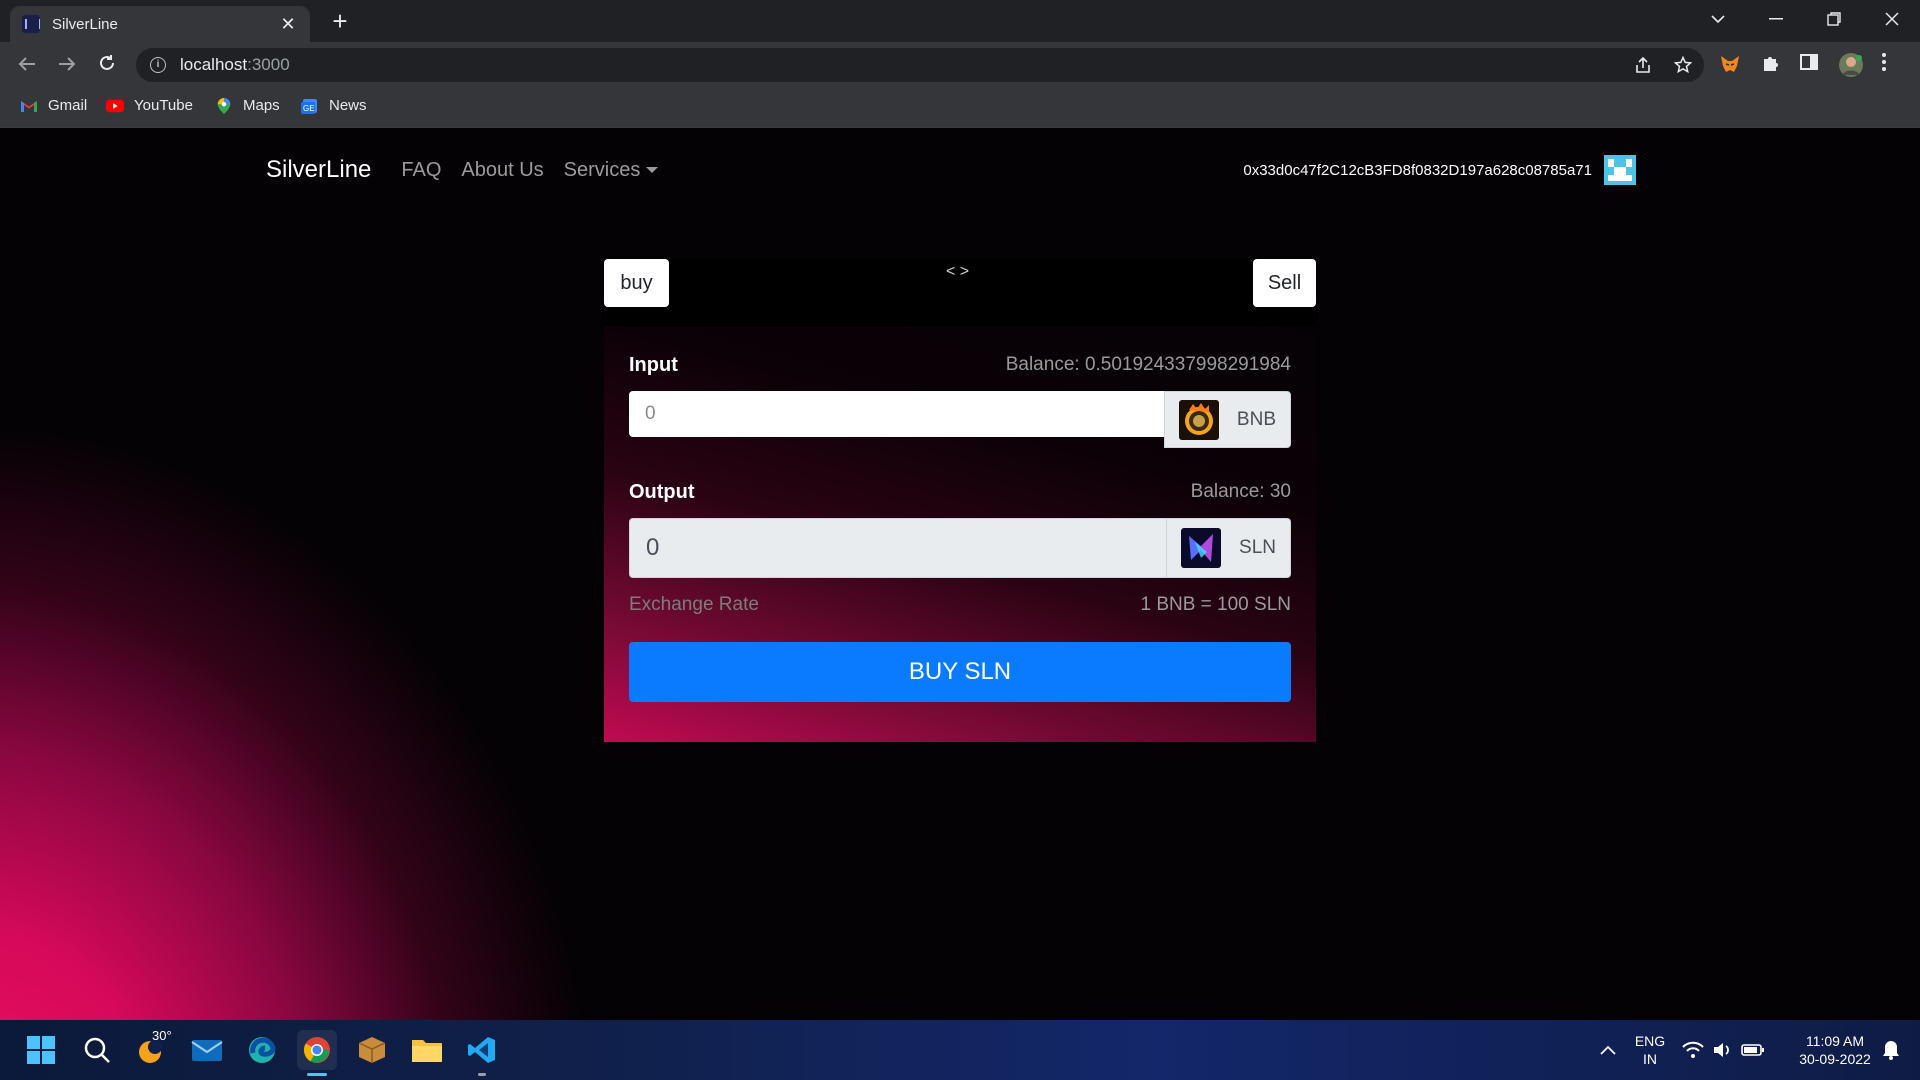  I want to click on bookmark-maps-label: Maps, so click(261, 105).